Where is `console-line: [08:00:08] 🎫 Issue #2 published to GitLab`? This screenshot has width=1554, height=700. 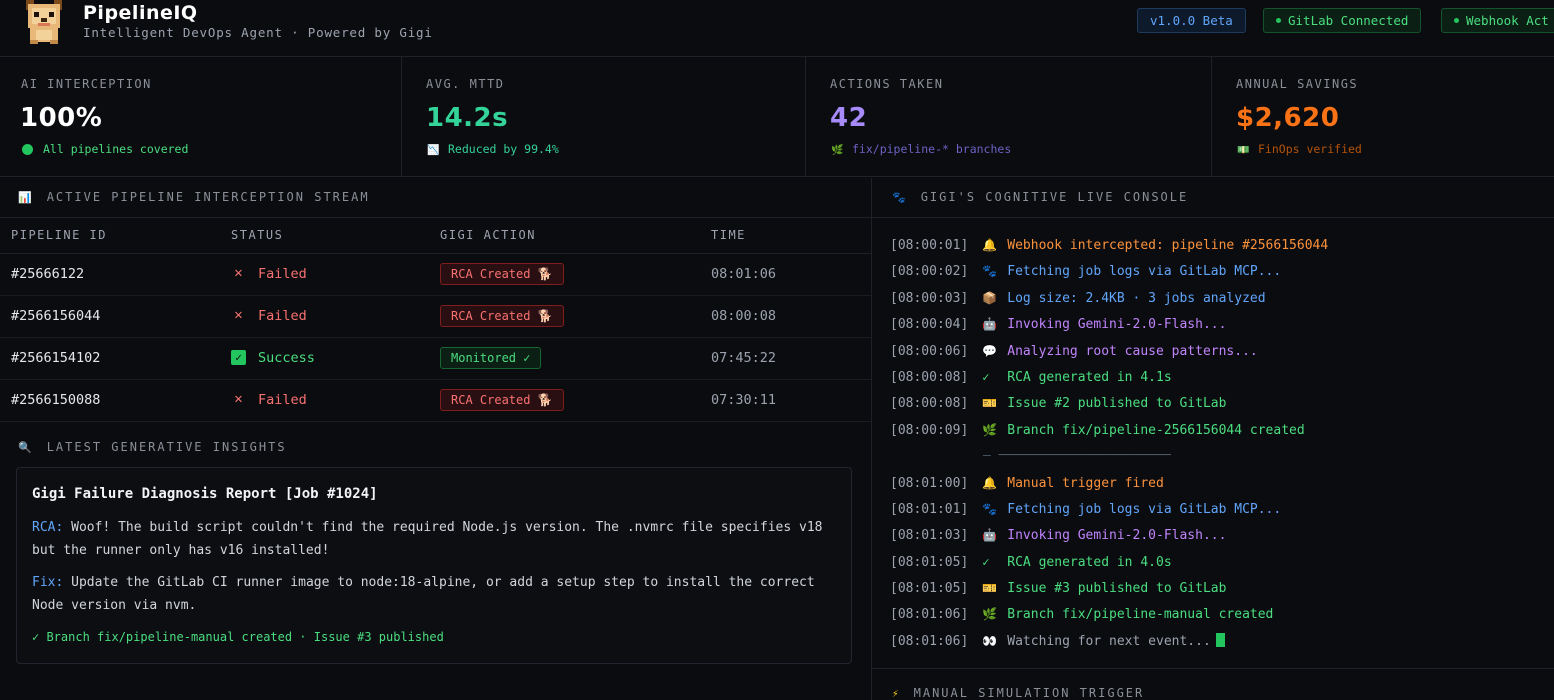
console-line: [08:00:08] 🎫 Issue #2 published to GitLab is located at coordinates (1215, 403).